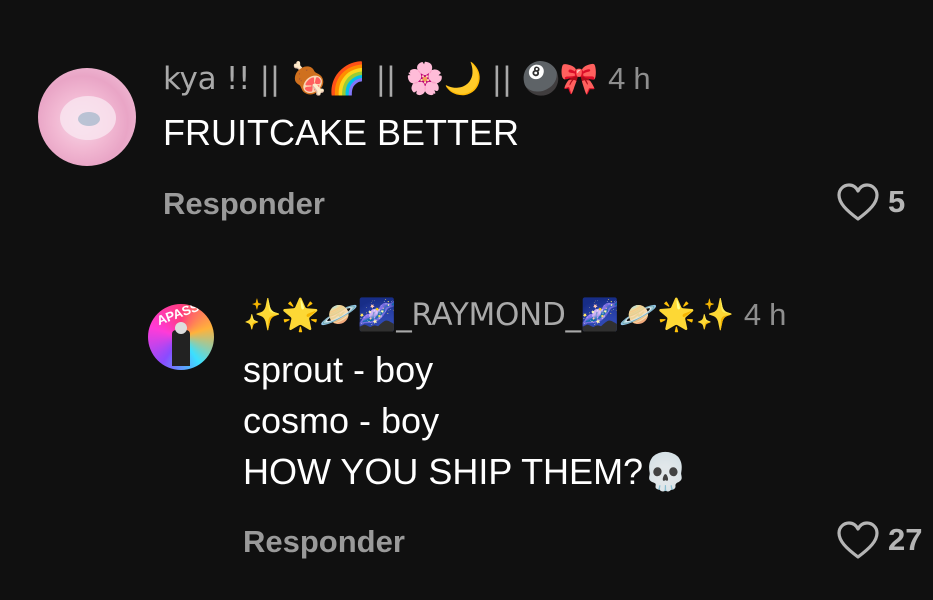 This screenshot has height=600, width=933. I want to click on avatar-eye, so click(89, 119).